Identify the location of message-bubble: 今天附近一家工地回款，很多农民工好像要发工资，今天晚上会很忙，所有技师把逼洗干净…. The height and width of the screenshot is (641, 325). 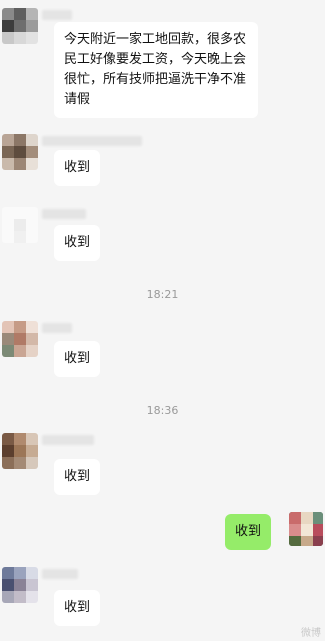
(156, 70).